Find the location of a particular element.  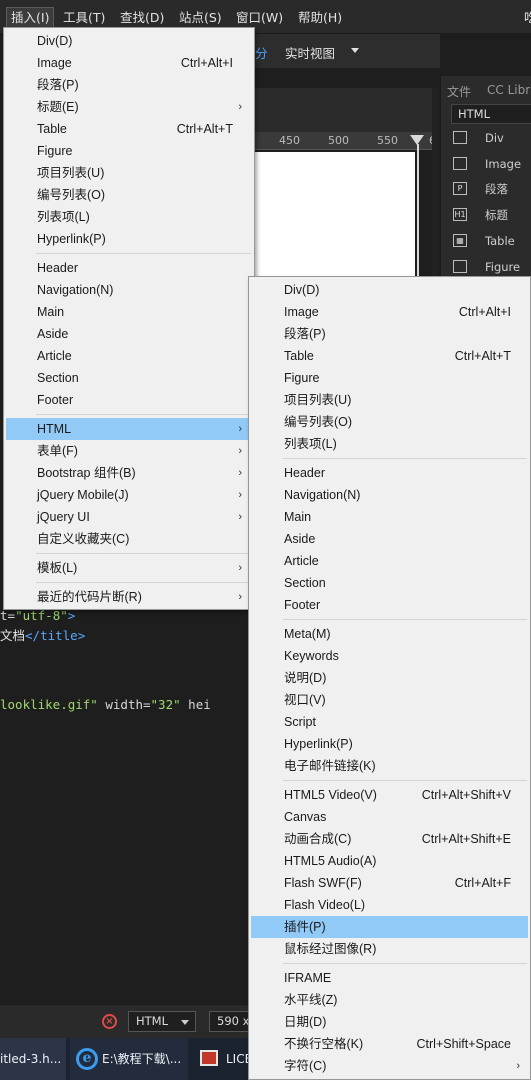

menu-item-navigation: Navigation(N) is located at coordinates (129, 290).